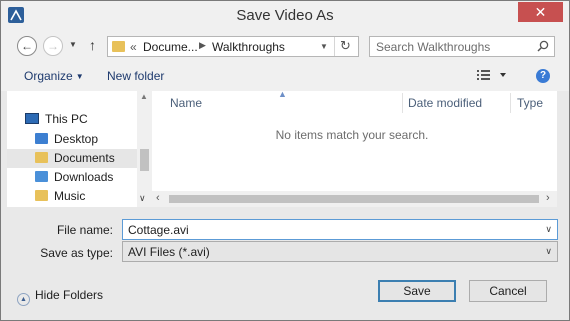  What do you see at coordinates (144, 160) in the screenshot?
I see `nav-scroll-thumb` at bounding box center [144, 160].